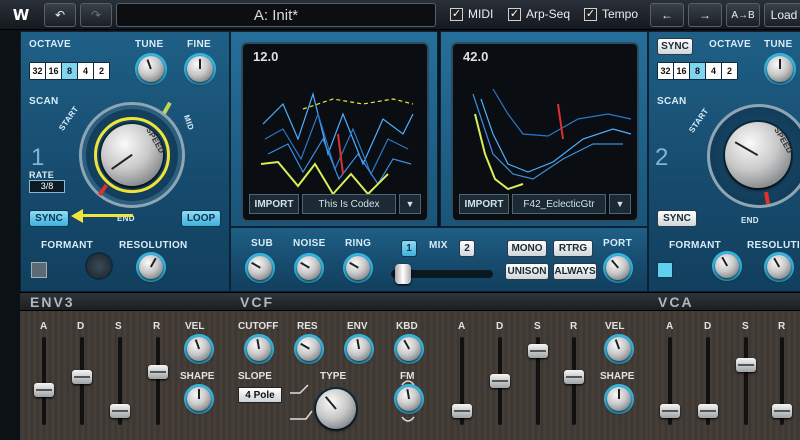 This screenshot has width=800, height=440. I want to click on portamento-knob, so click(618, 268).